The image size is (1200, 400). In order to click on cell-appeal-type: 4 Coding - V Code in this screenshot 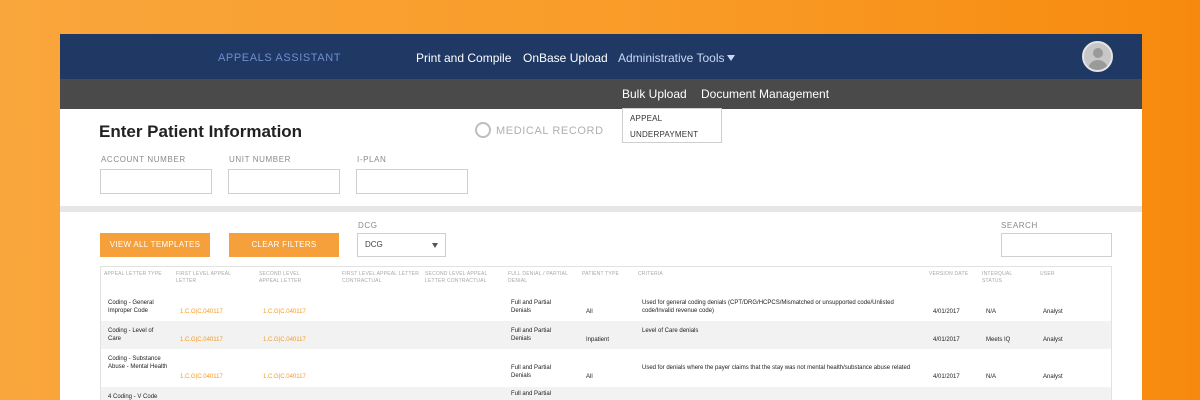, I will do `click(133, 397)`.